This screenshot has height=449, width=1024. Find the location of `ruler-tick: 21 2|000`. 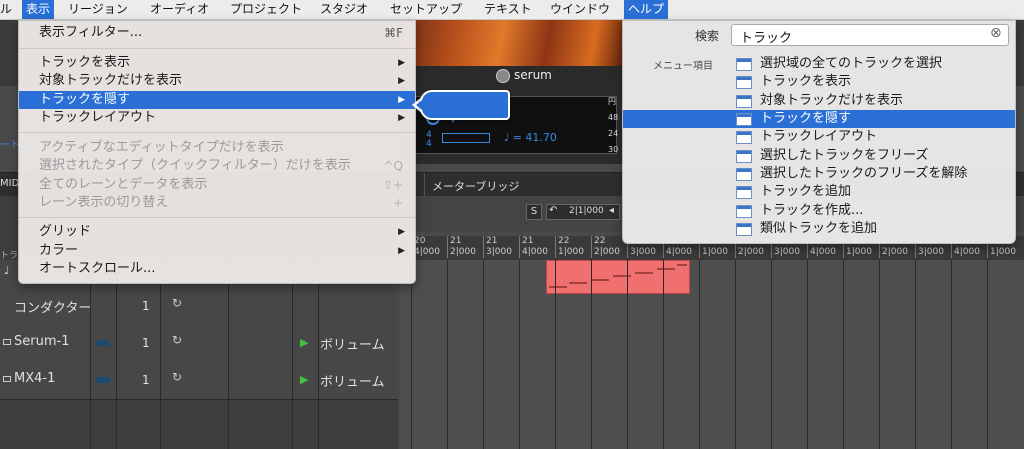

ruler-tick: 21 2|000 is located at coordinates (461, 247).